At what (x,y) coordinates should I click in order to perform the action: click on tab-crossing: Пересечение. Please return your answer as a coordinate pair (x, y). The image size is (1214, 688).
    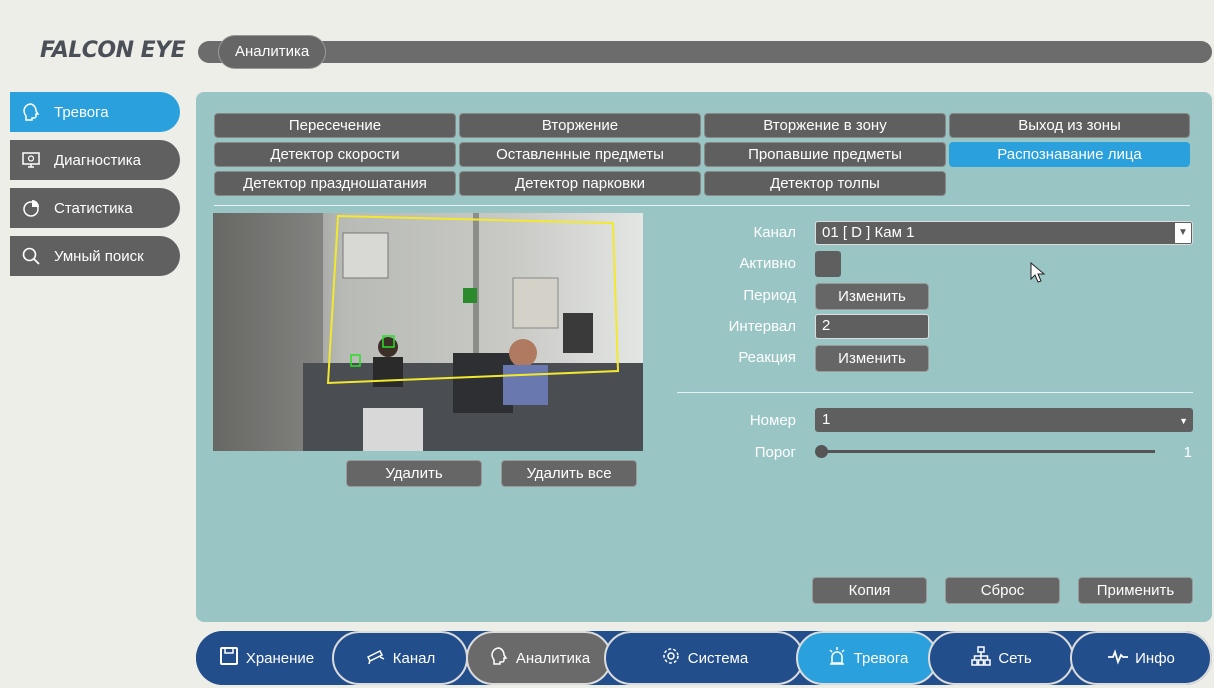
    Looking at the image, I should click on (335, 125).